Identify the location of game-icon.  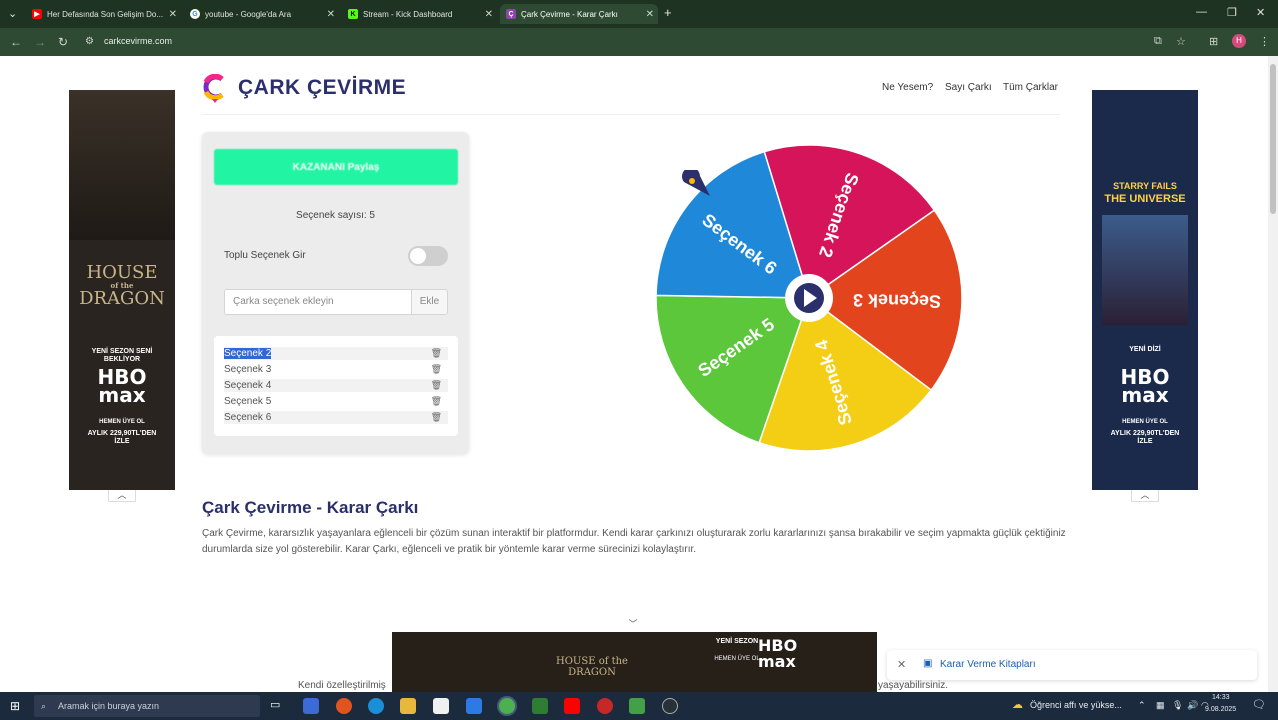
(637, 706).